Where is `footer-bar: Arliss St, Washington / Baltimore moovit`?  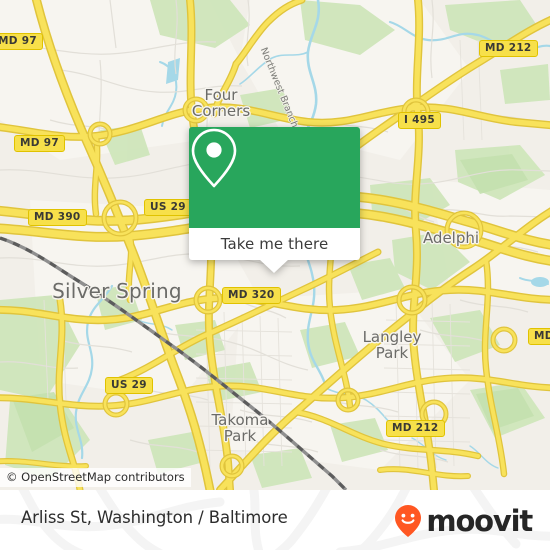 footer-bar: Arliss St, Washington / Baltimore moovit is located at coordinates (275, 520).